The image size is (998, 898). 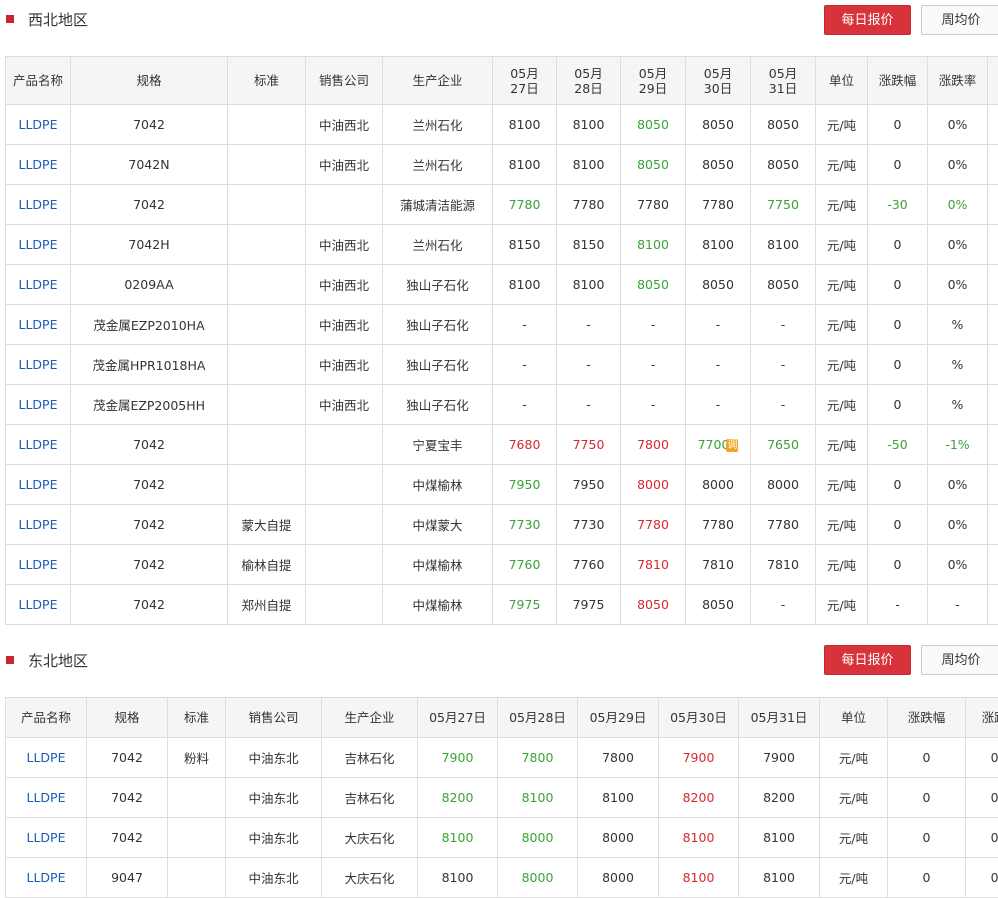 I want to click on cell-value: 大庆石化, so click(x=369, y=838).